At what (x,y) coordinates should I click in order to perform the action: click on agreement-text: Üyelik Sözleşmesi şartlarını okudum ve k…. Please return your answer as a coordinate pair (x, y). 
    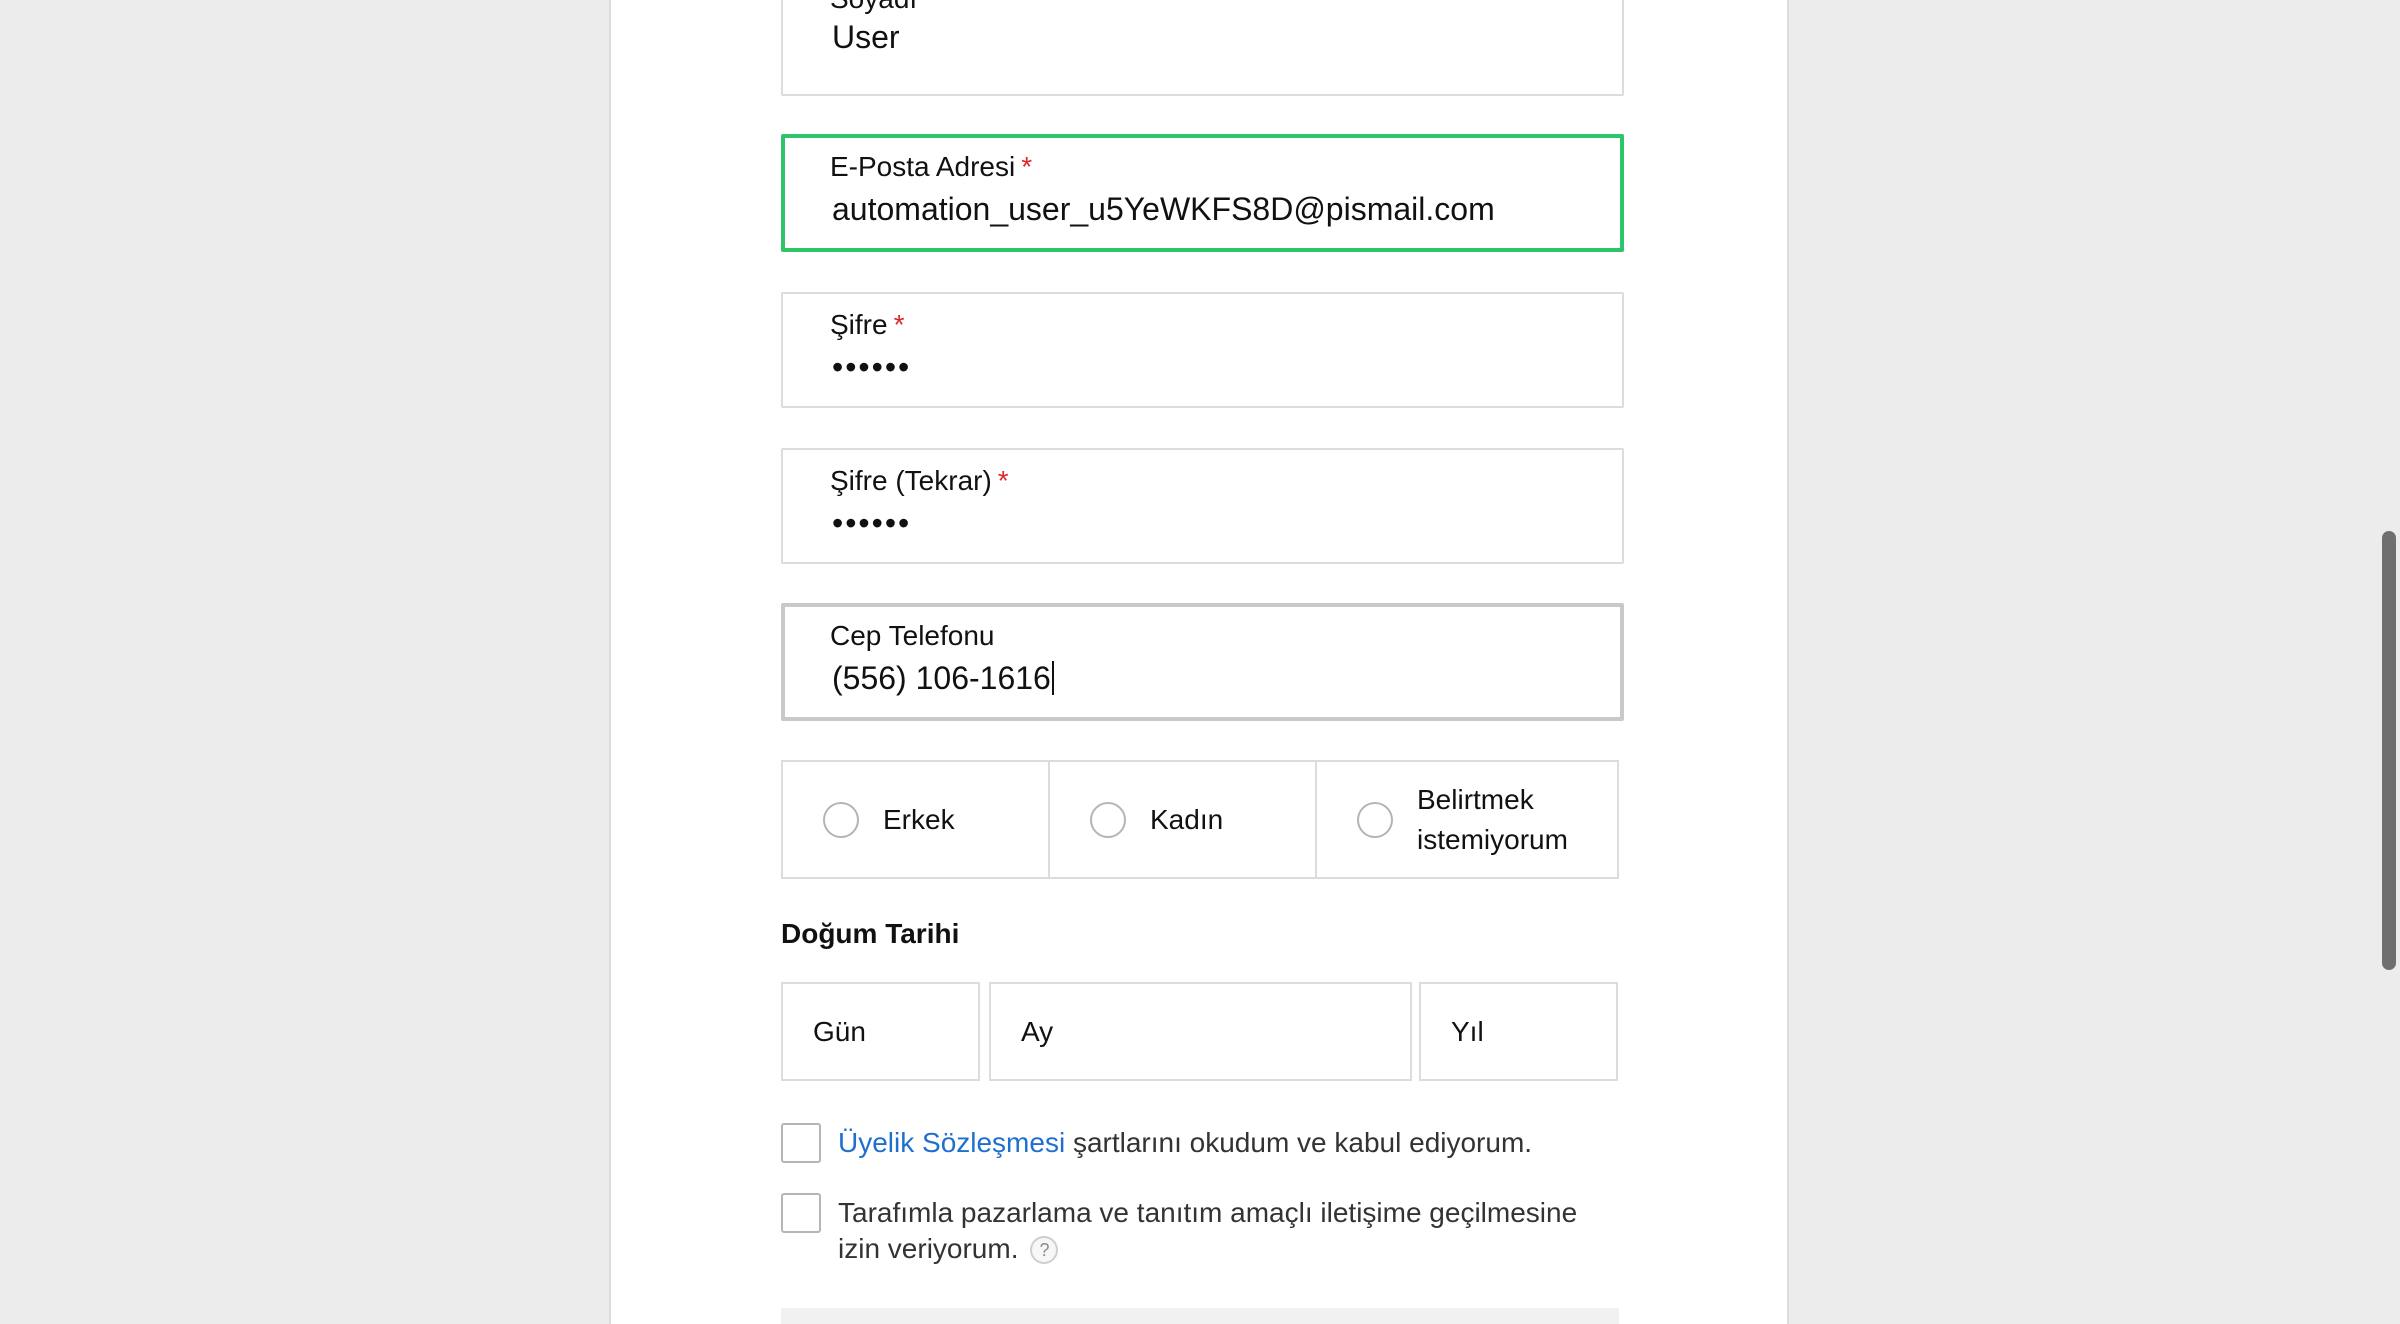
    Looking at the image, I should click on (1228, 1143).